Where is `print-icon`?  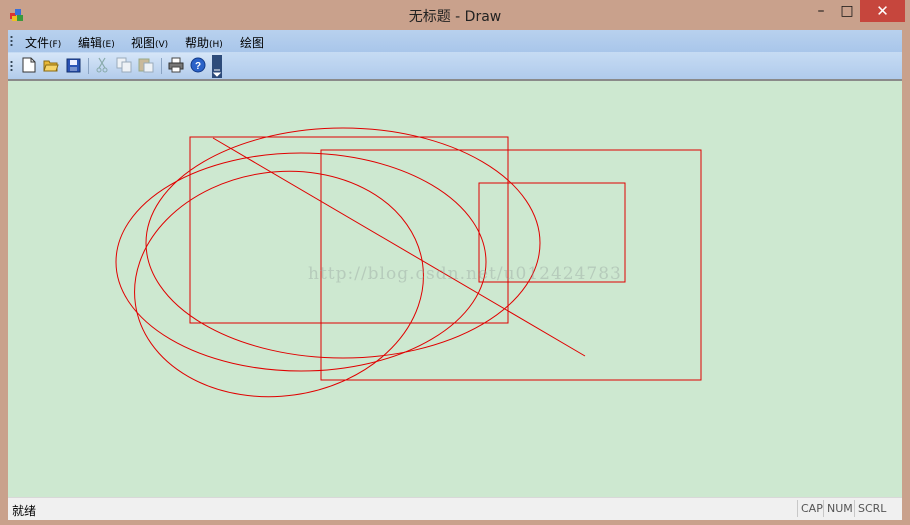 print-icon is located at coordinates (176, 65).